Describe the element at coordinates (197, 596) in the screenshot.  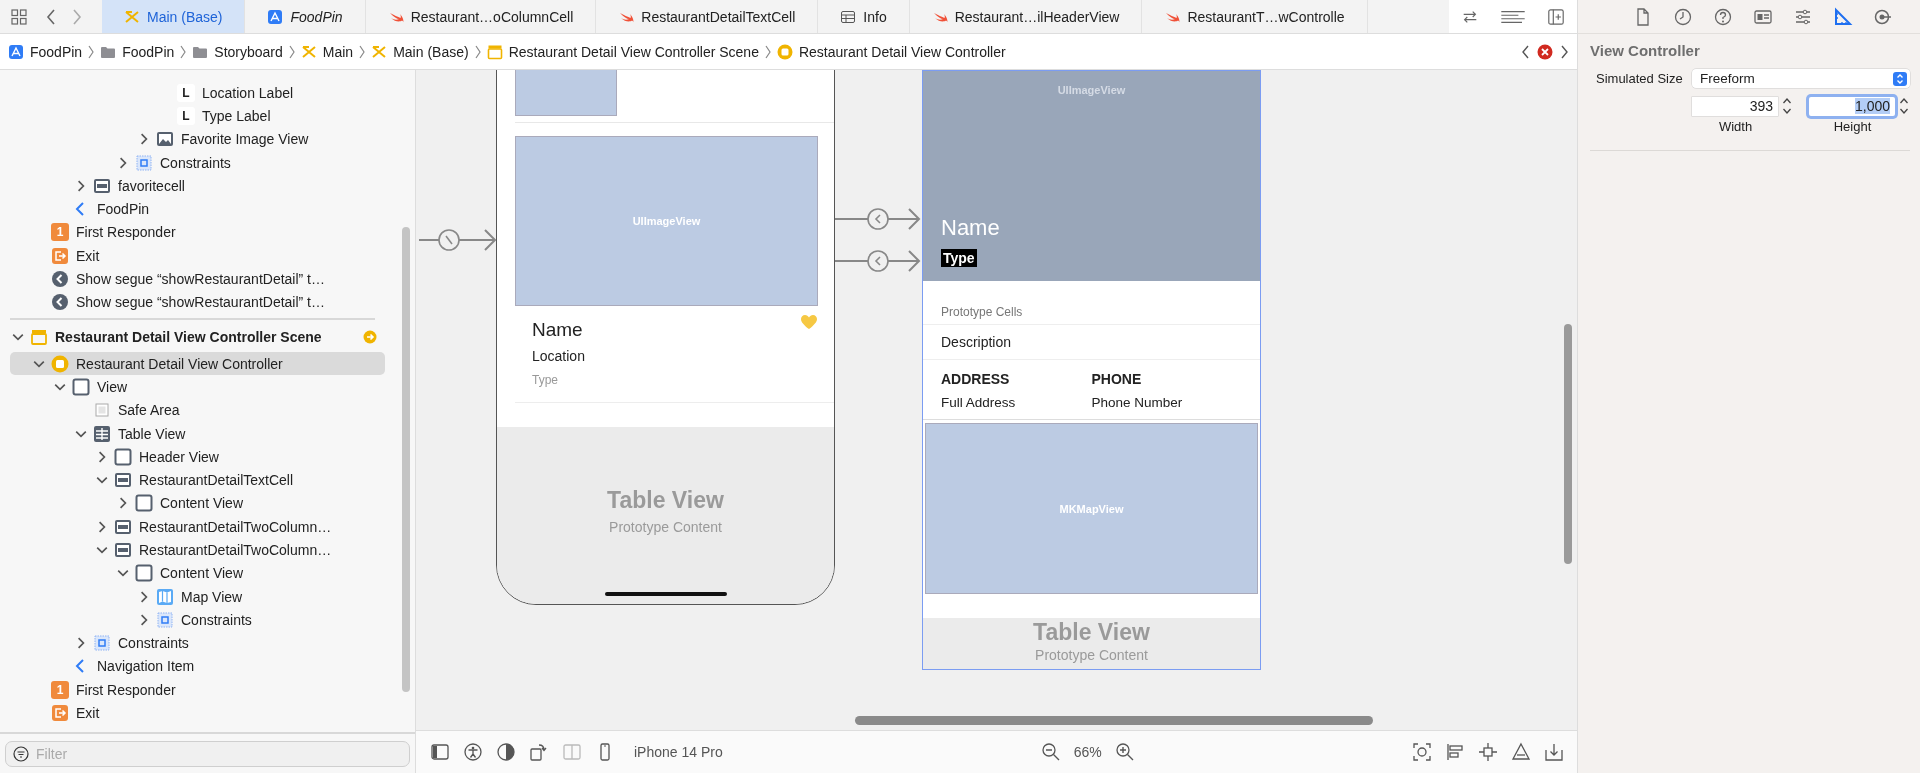
I see `outline-item: Map View` at that location.